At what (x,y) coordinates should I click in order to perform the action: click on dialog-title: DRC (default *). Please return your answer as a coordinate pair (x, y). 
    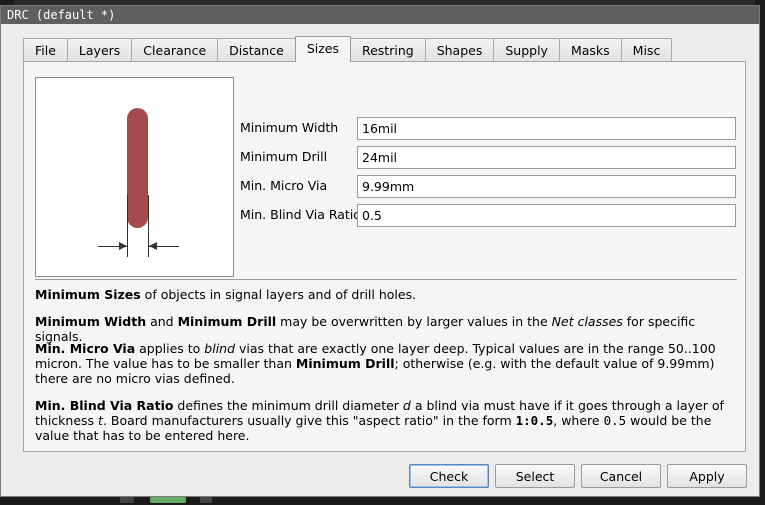
    Looking at the image, I should click on (380, 15).